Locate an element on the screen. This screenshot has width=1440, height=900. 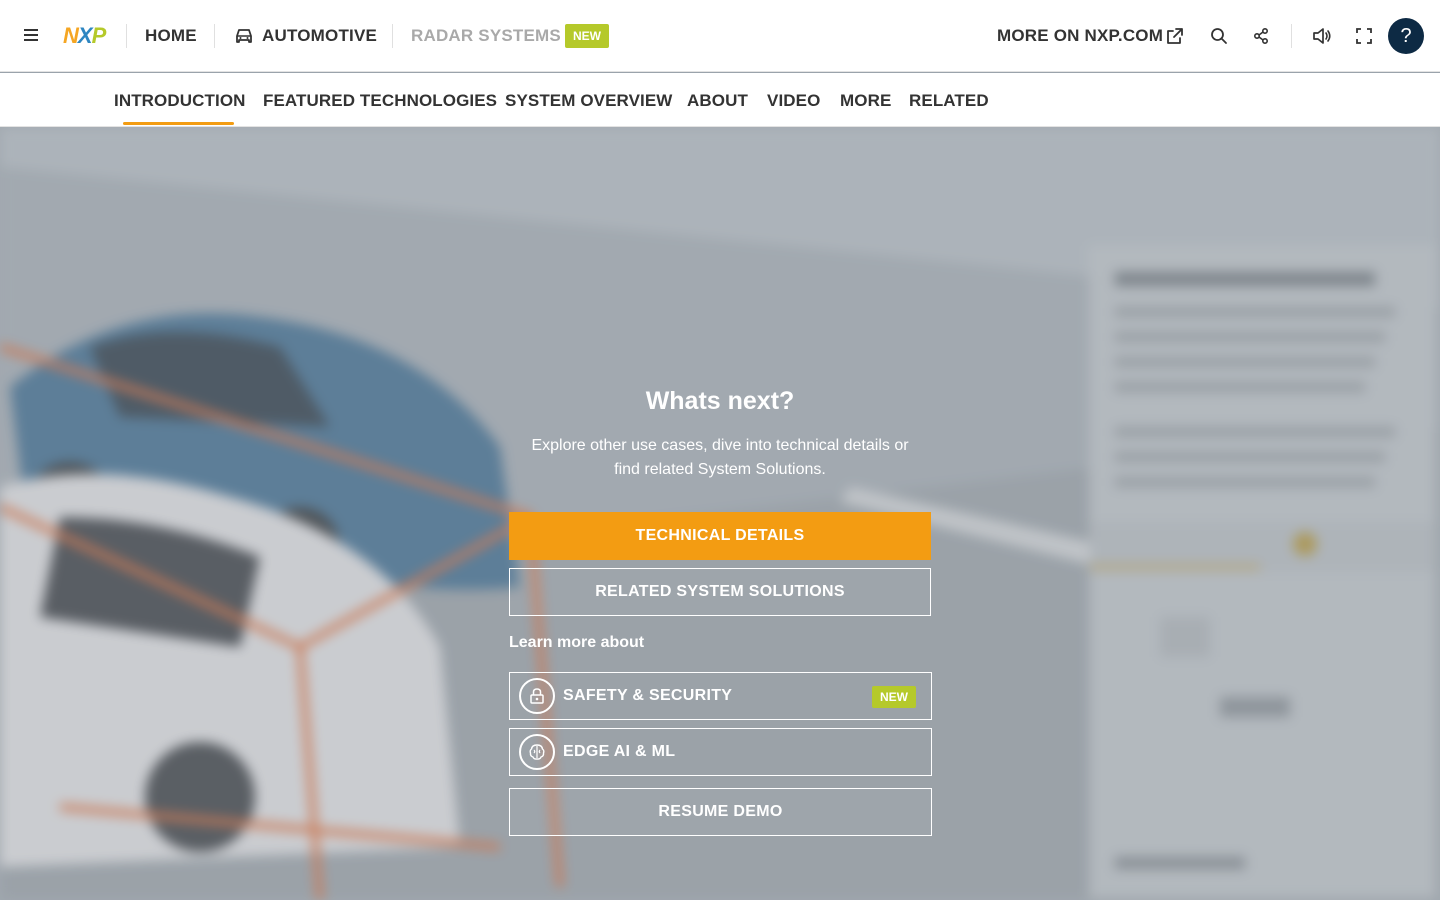
brain-icon is located at coordinates (537, 752).